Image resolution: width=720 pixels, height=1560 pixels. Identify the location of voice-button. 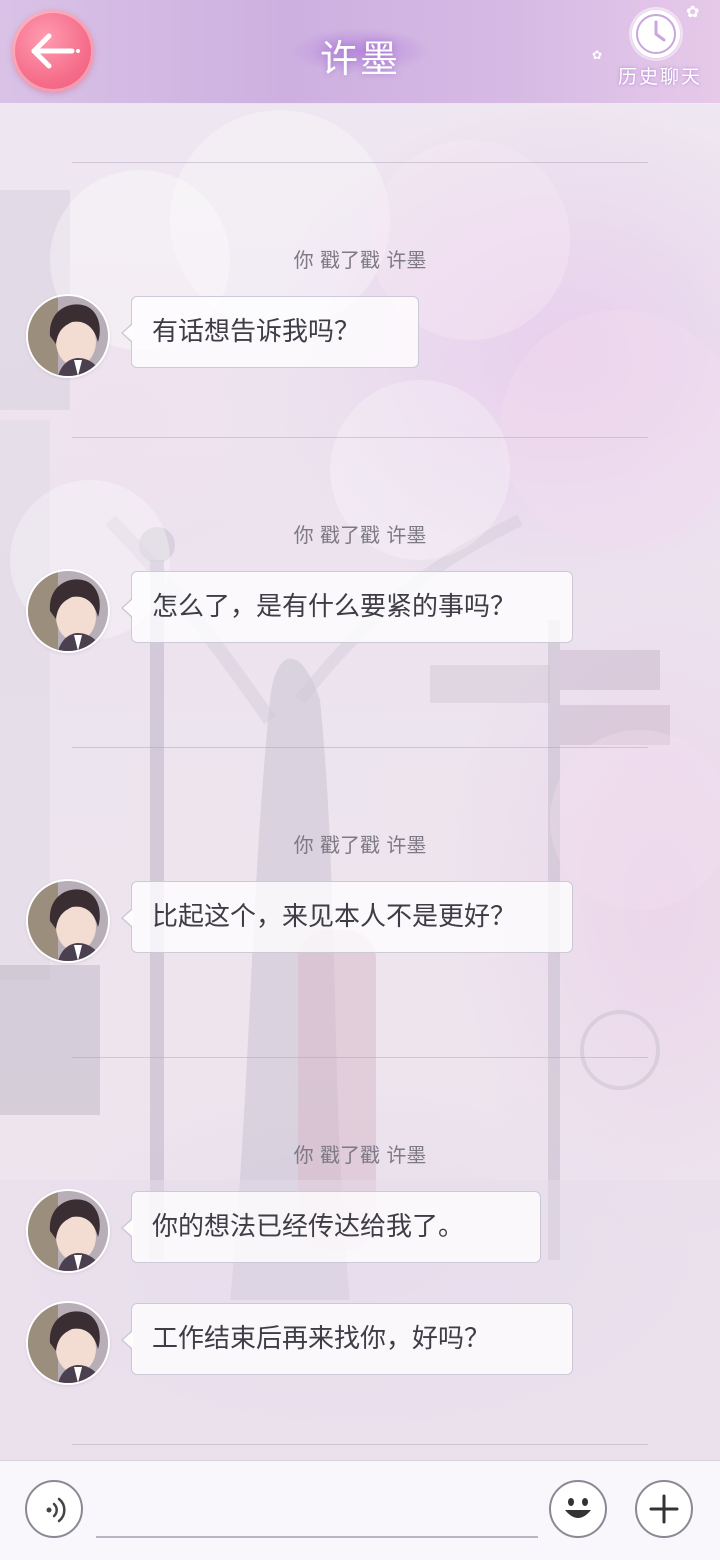
(54, 1509).